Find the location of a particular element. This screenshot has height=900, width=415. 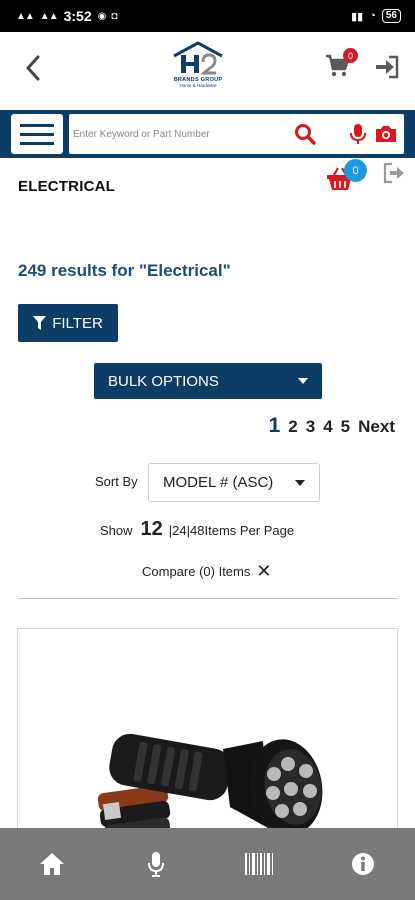

per-page-suffix: Items Per Page is located at coordinates (249, 530).